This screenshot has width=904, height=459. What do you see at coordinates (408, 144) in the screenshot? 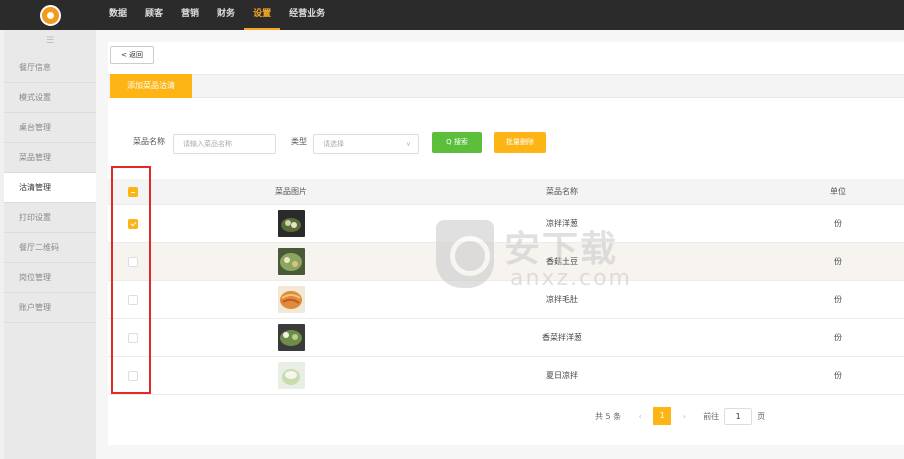
I see `chevron-down-icon: ∨` at bounding box center [408, 144].